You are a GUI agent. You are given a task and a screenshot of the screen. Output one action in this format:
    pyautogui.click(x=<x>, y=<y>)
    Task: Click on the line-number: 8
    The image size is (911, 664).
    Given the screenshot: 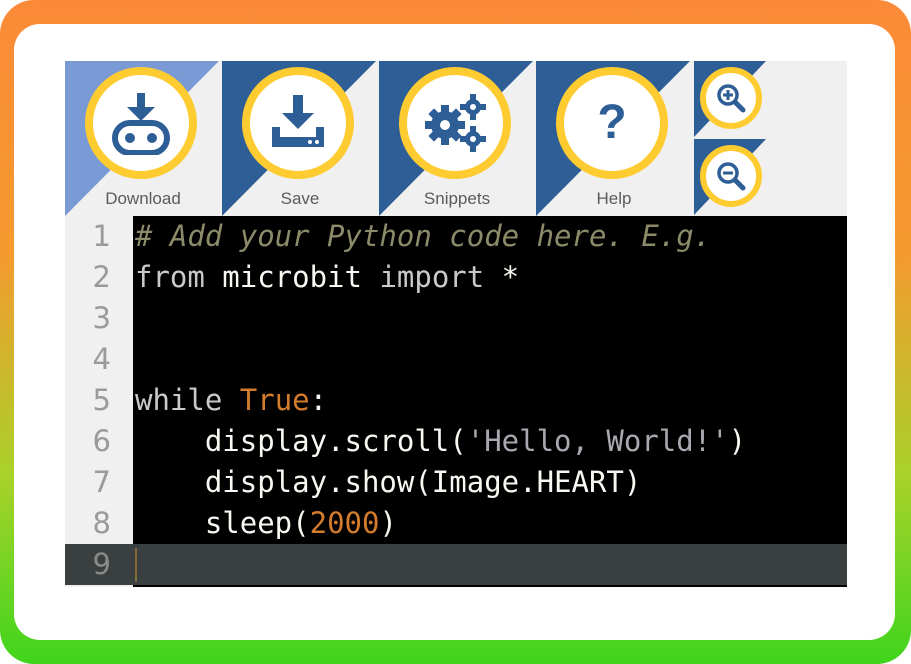 What is the action you would take?
    pyautogui.click(x=101, y=523)
    